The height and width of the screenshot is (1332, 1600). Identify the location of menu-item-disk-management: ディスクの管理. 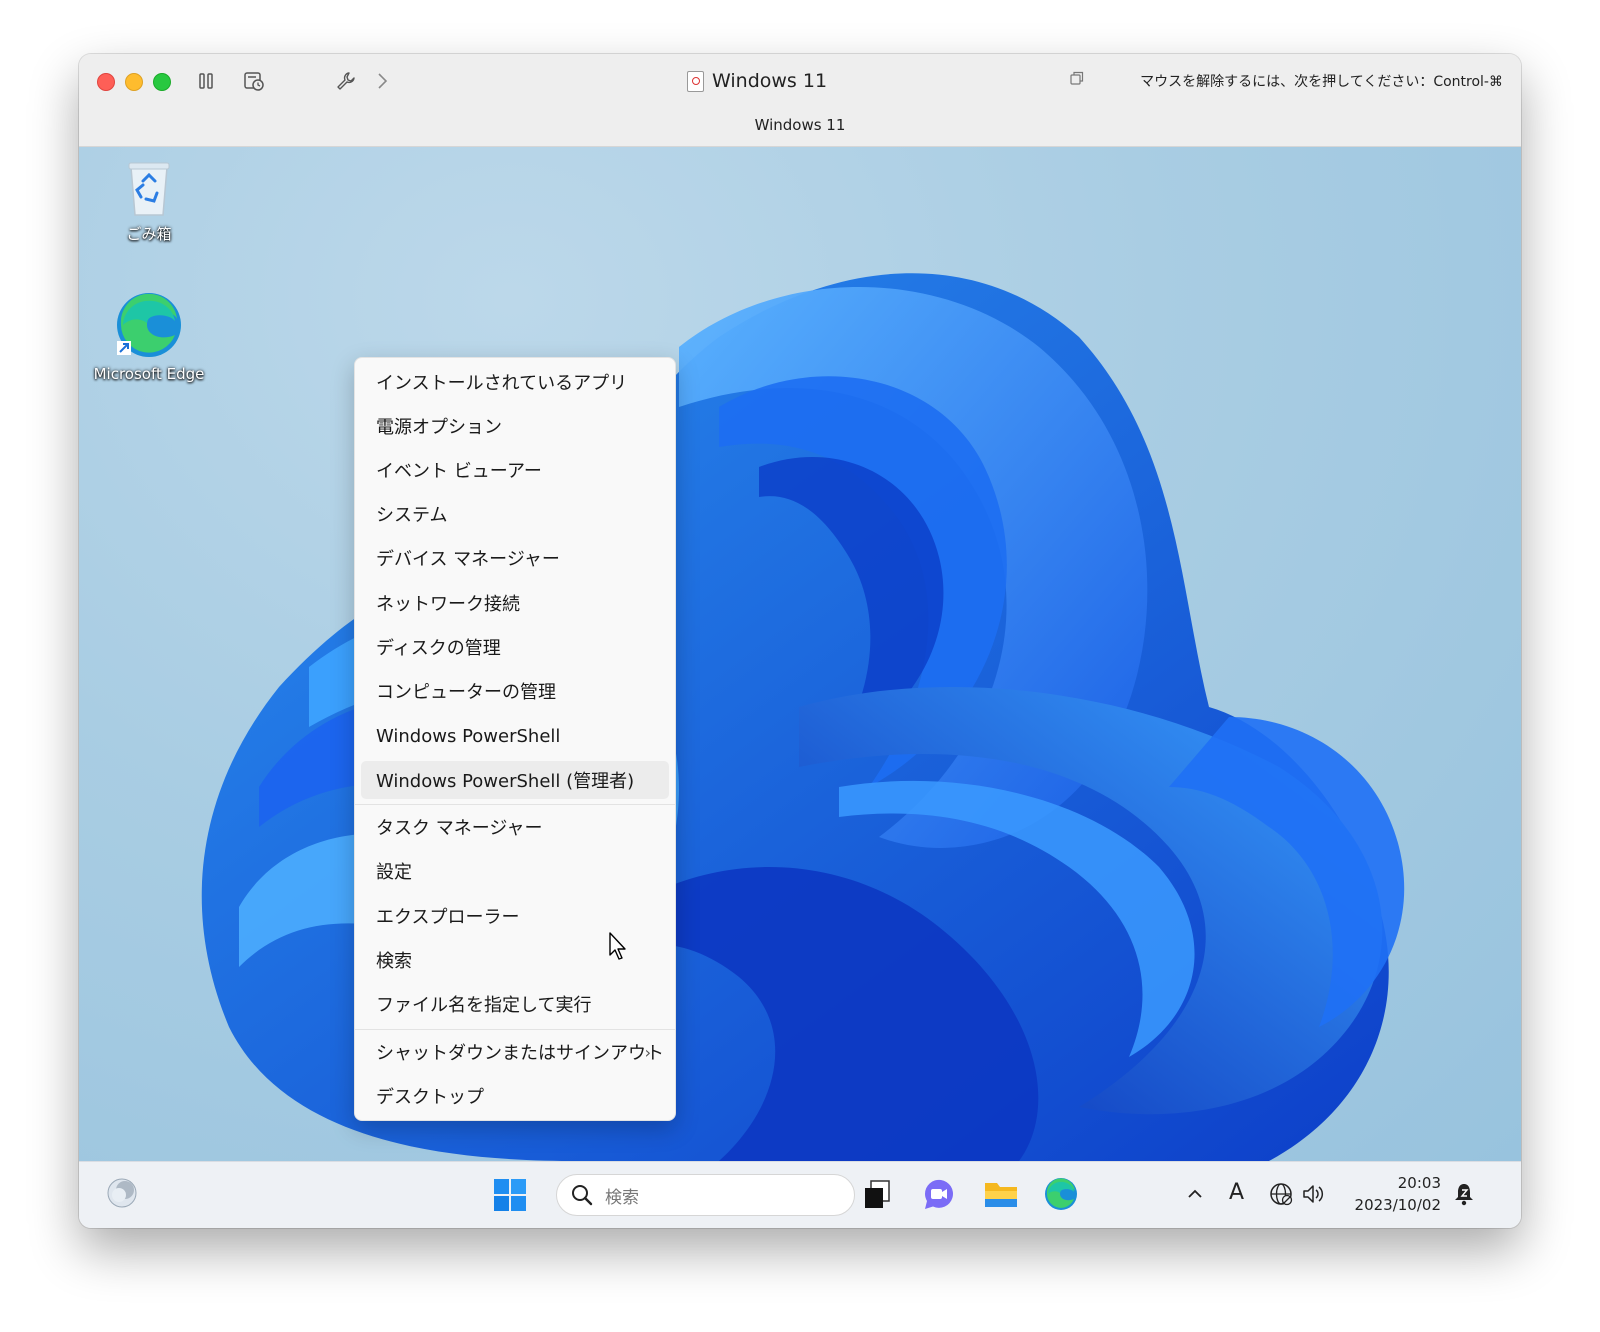
(515, 647).